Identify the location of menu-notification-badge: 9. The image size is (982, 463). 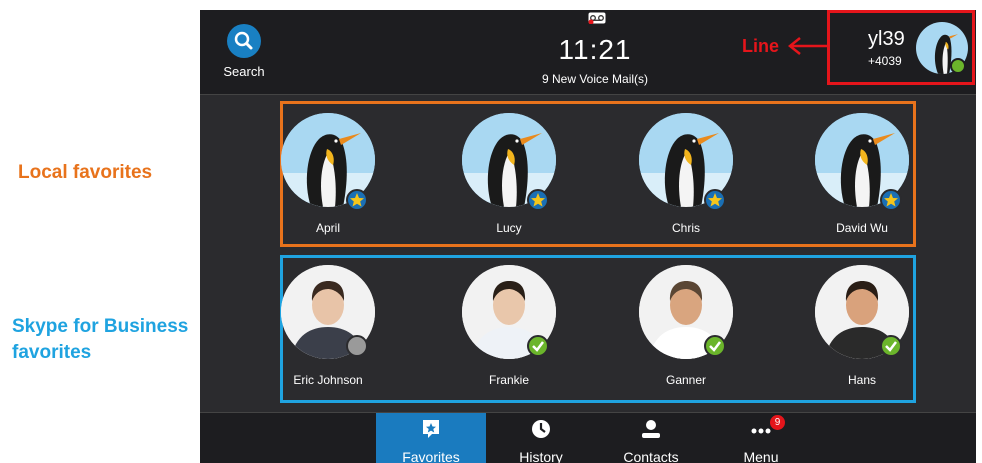
(777, 422).